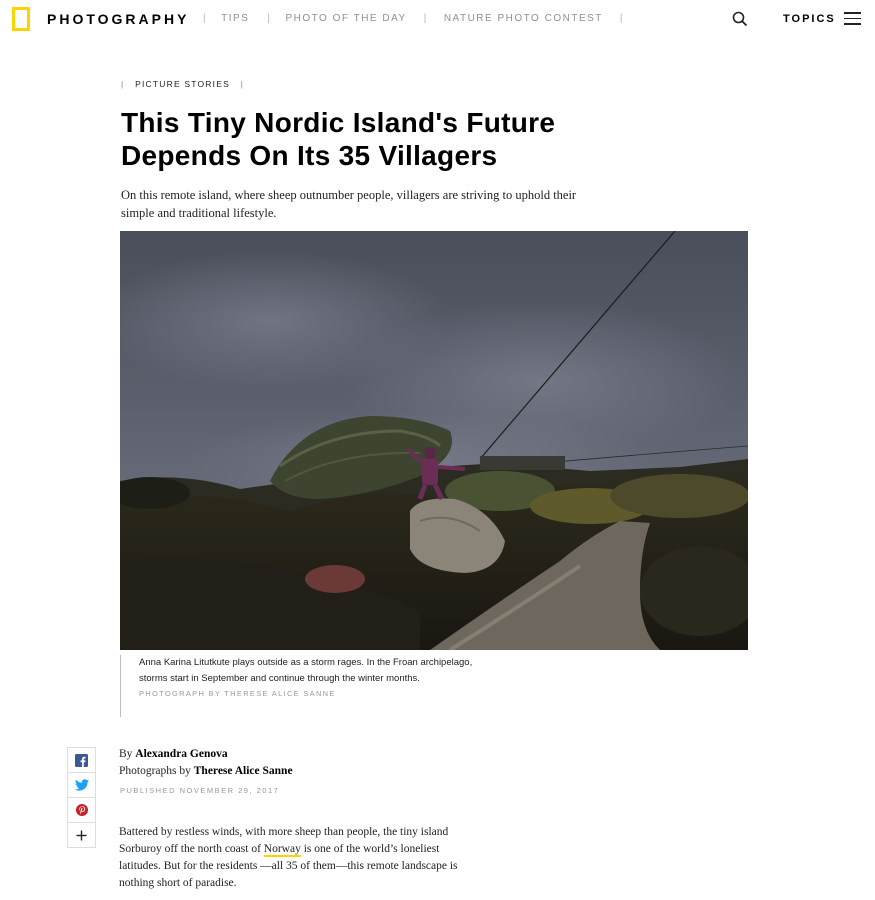 The height and width of the screenshot is (900, 875). Describe the element at coordinates (852, 18) in the screenshot. I see `hamburger-menu-icon` at that location.